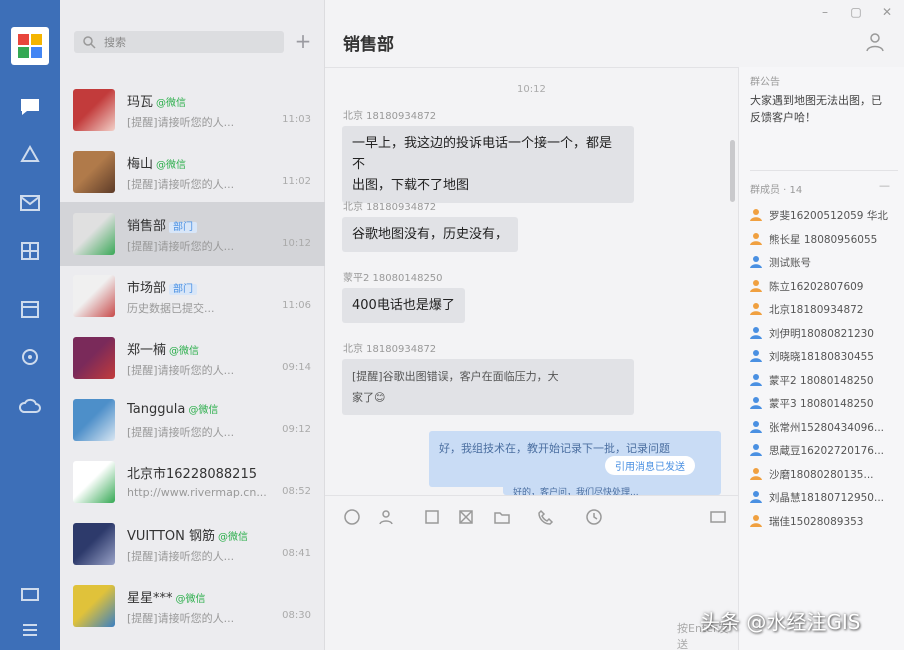 This screenshot has height=650, width=904. What do you see at coordinates (386, 517) in the screenshot?
I see `mention-icon` at bounding box center [386, 517].